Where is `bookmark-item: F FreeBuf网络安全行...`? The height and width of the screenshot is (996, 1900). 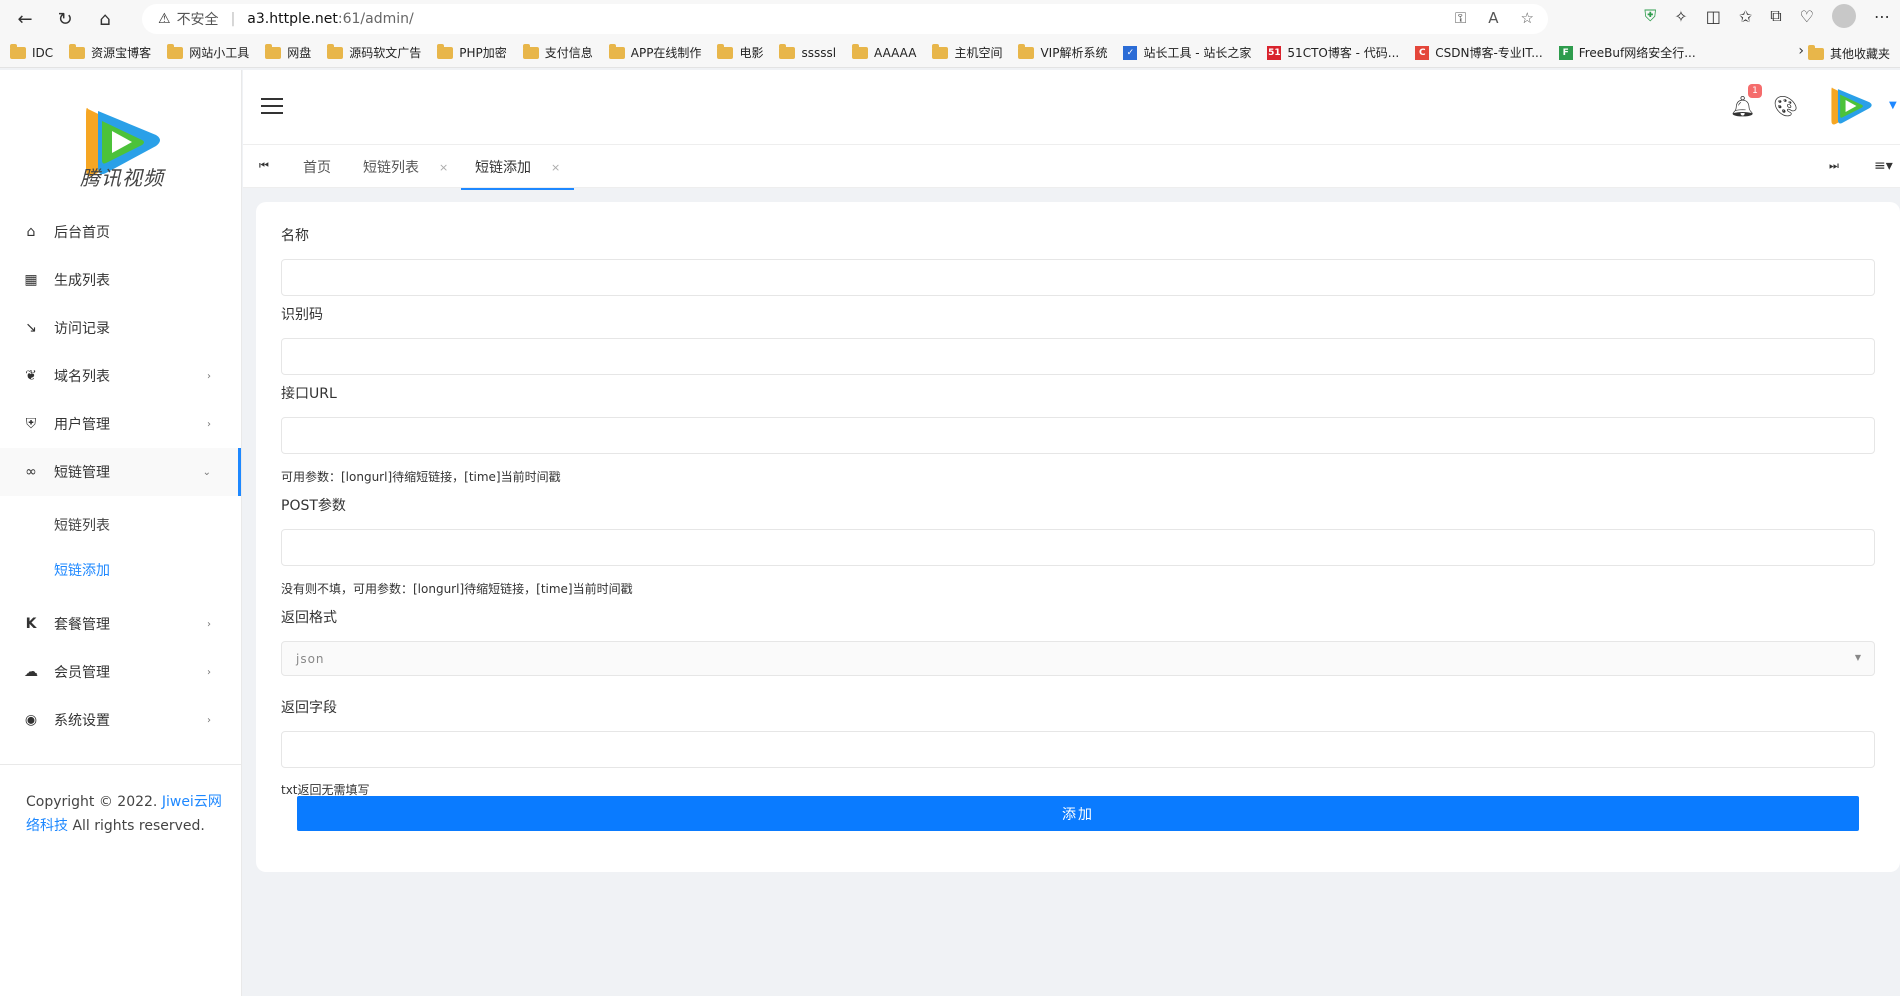
bookmark-item: F FreeBuf网络安全行... is located at coordinates (1627, 52).